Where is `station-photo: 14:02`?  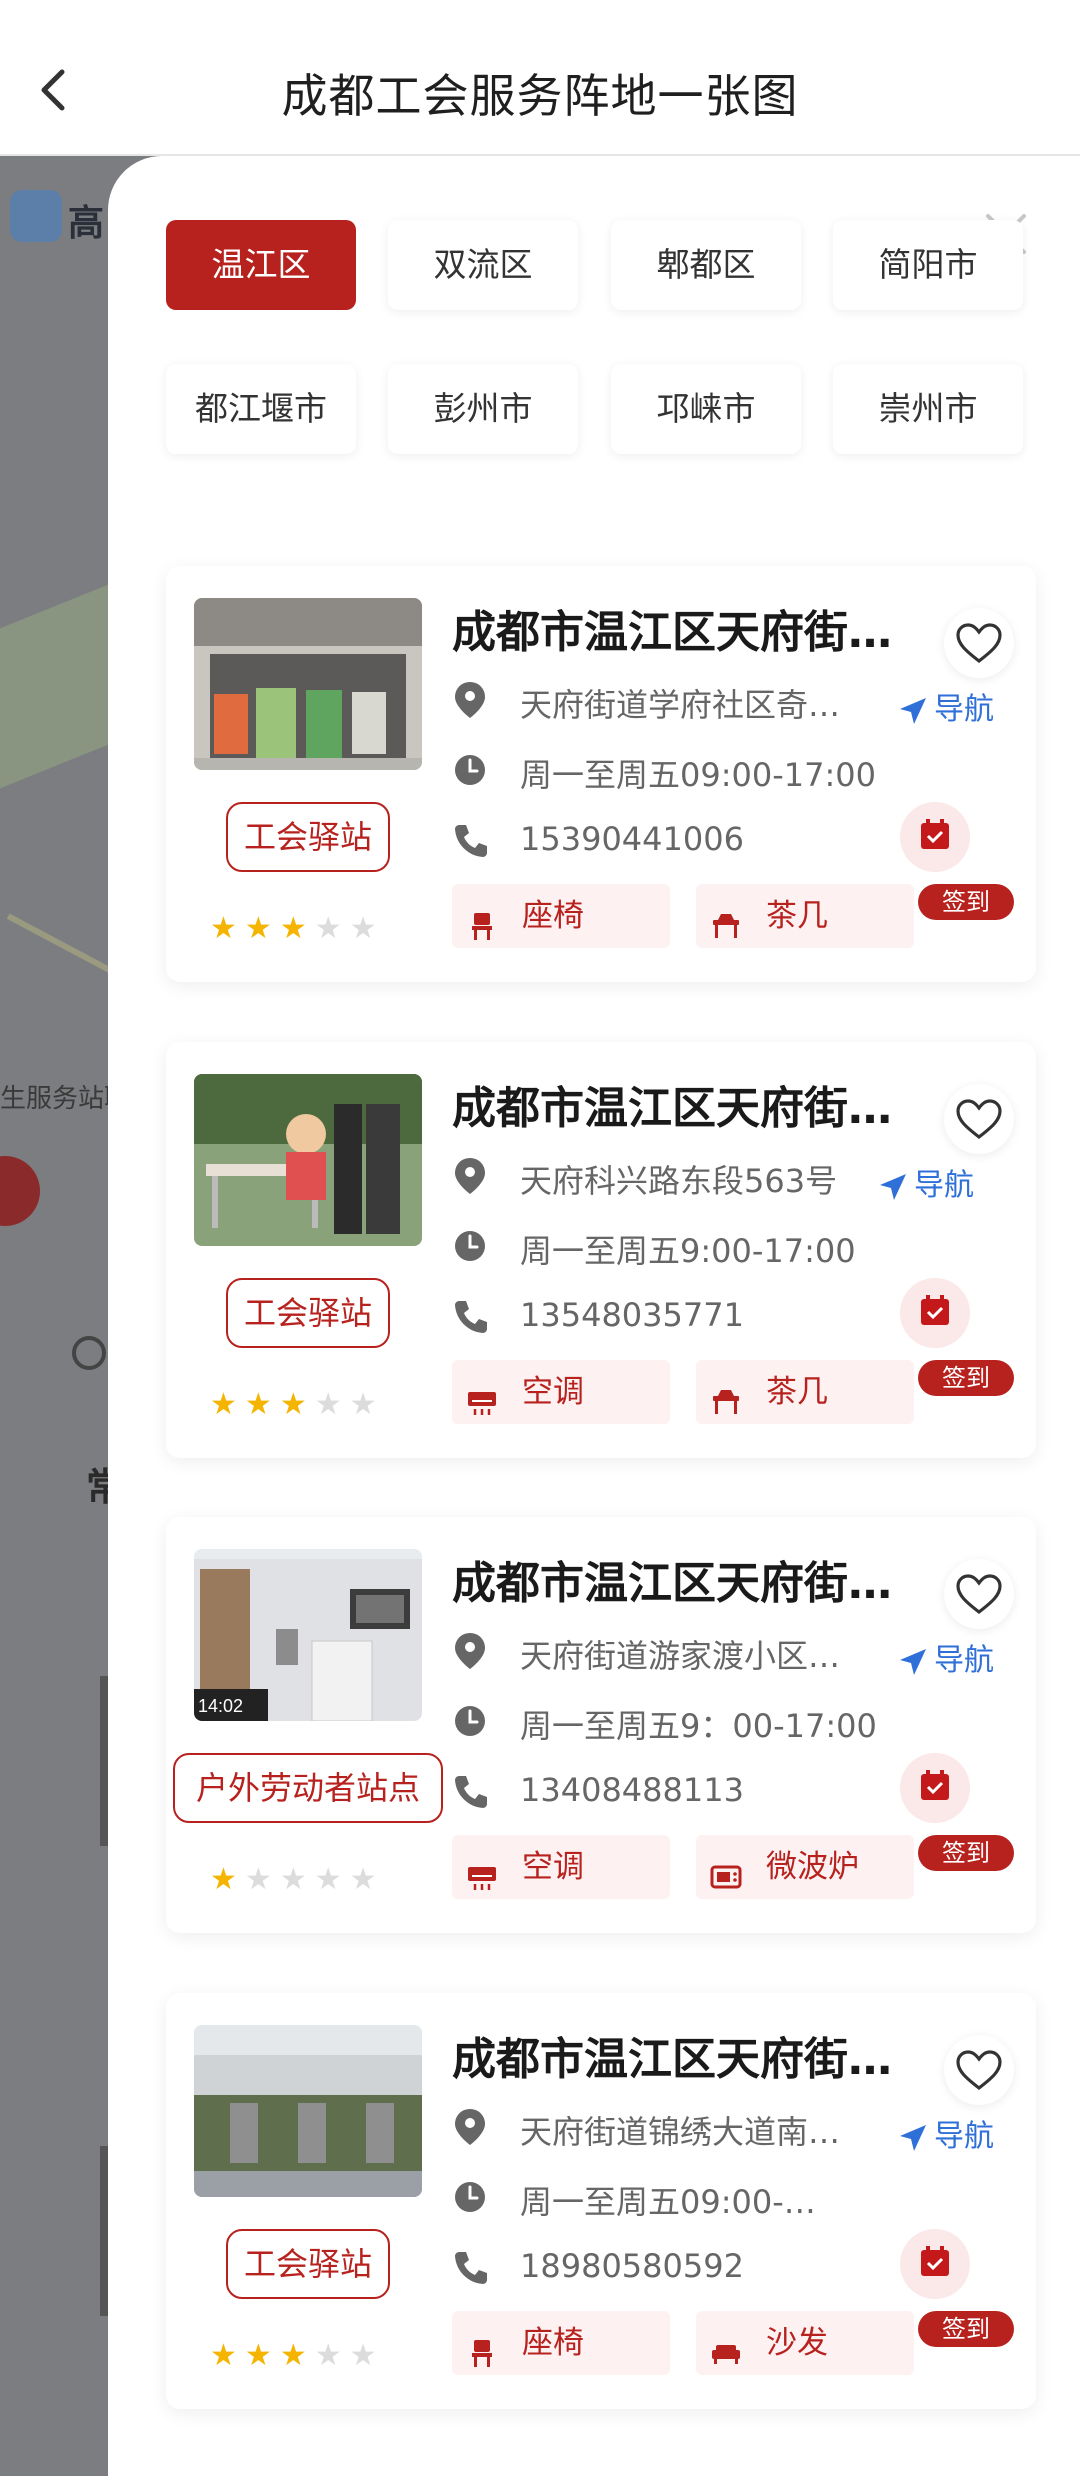
station-photo: 14:02 is located at coordinates (308, 1635).